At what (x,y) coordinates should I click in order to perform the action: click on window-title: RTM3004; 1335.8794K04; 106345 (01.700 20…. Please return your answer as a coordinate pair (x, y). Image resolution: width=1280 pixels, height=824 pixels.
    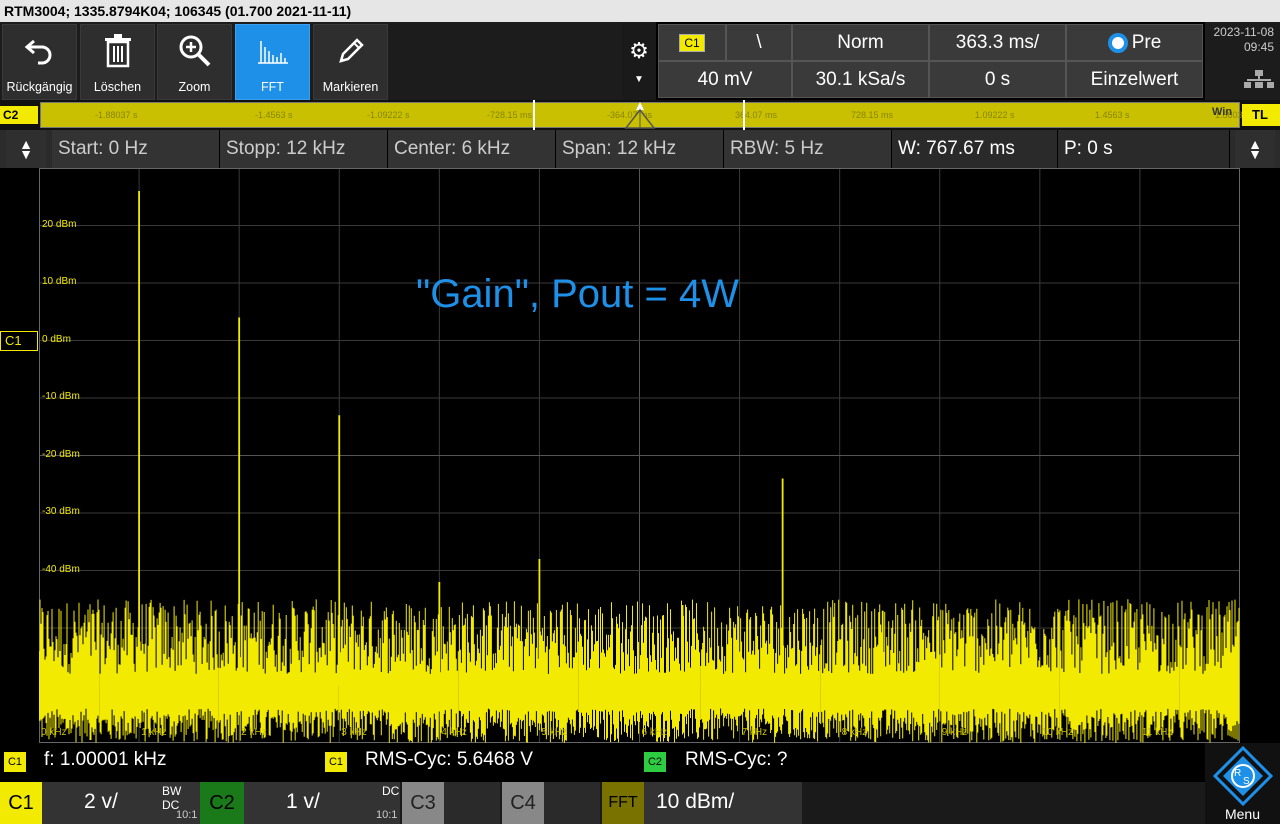
    Looking at the image, I should click on (640, 11).